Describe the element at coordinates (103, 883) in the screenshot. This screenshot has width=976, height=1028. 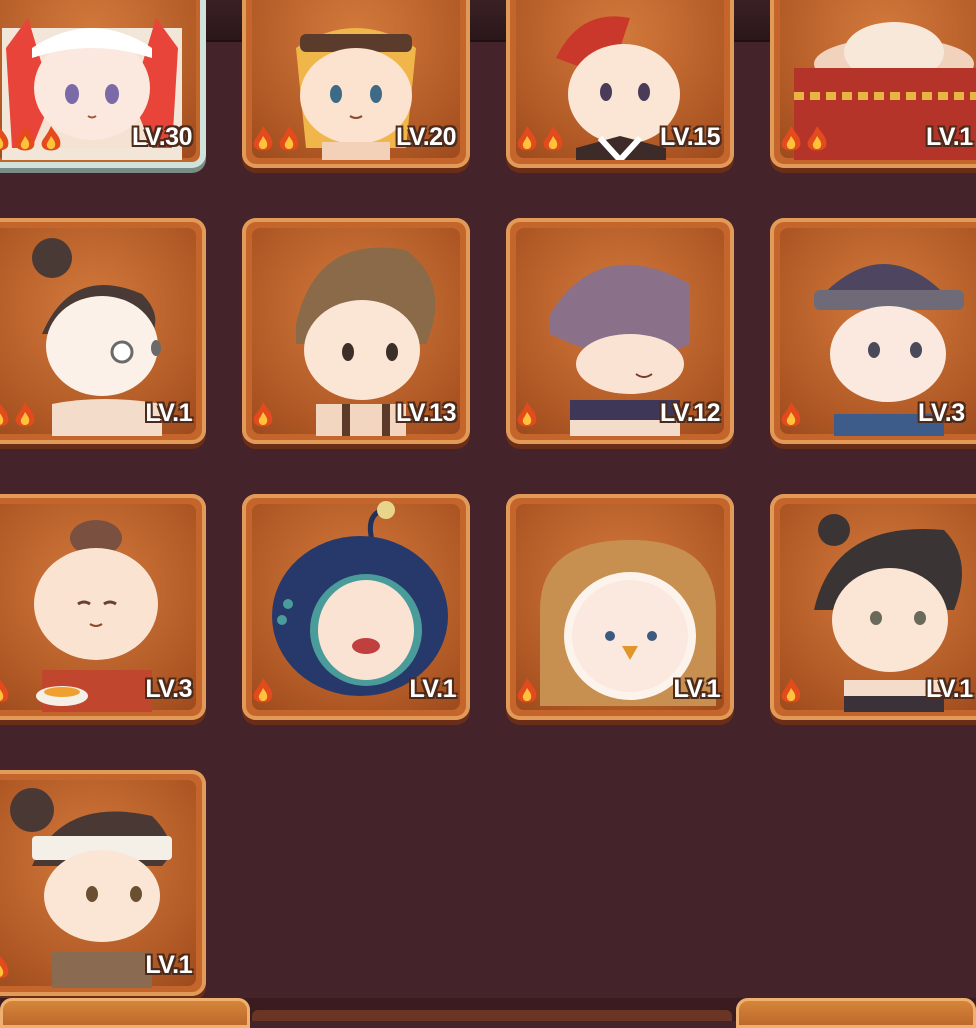
I see `character-card-13: LV.1` at that location.